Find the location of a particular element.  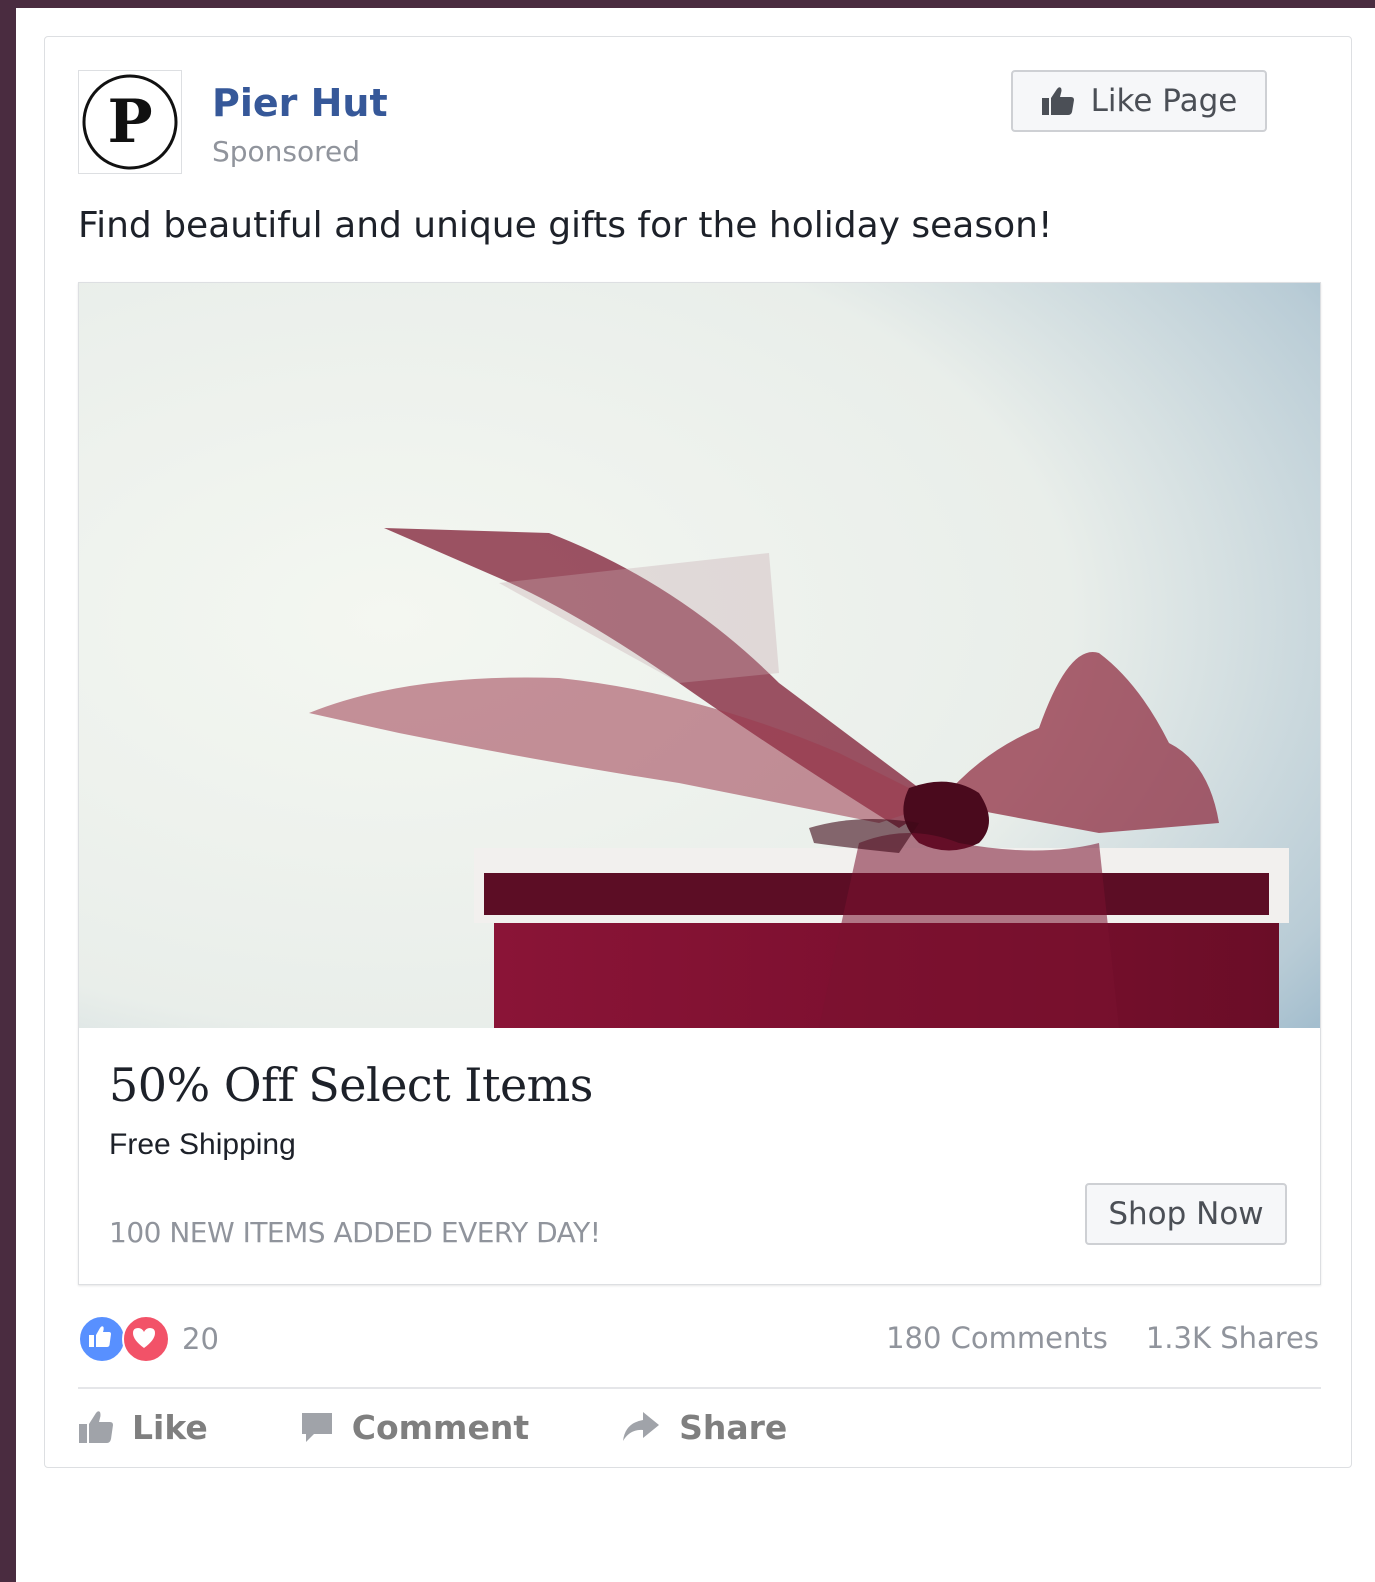

like-action-label: Like is located at coordinates (170, 1427).